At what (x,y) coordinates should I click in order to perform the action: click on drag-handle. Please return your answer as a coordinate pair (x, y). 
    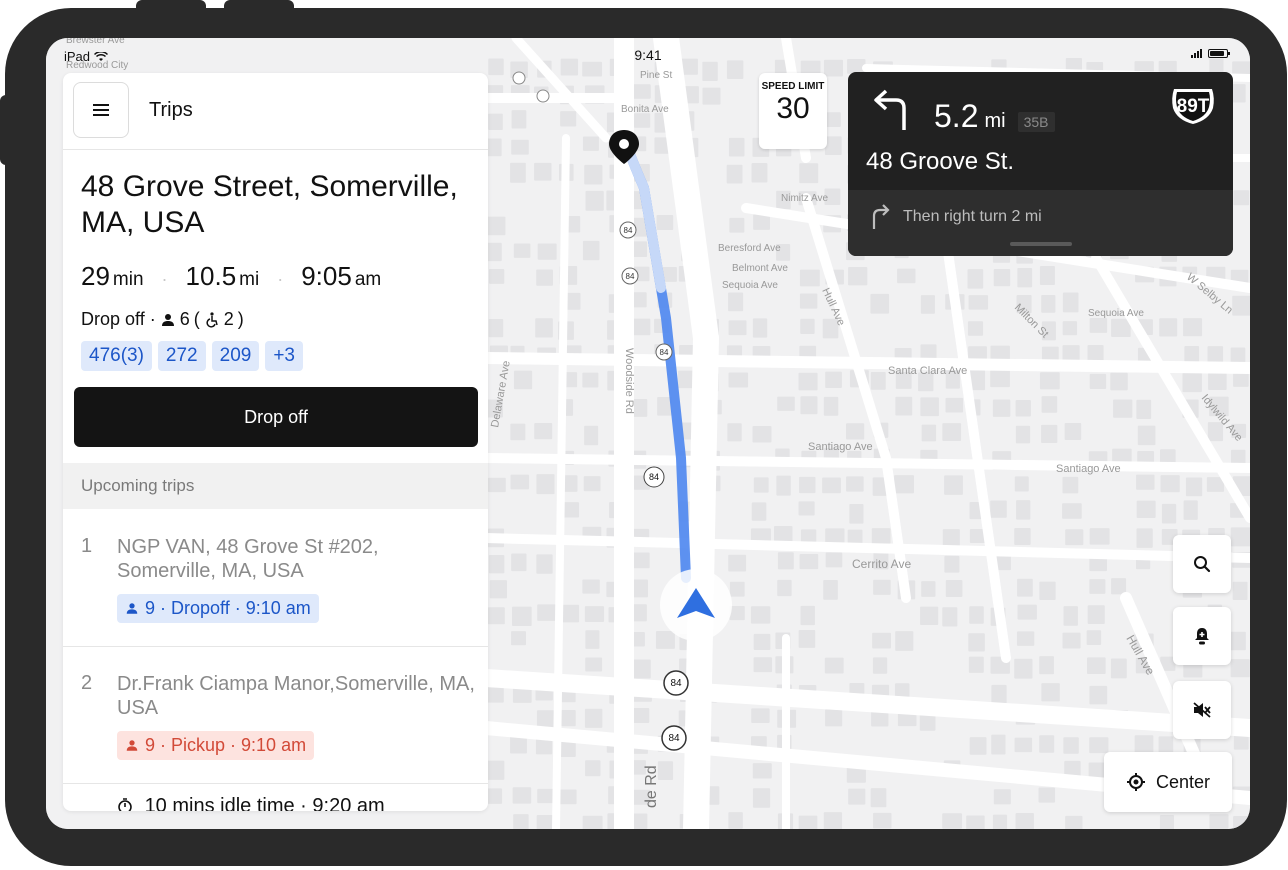
    Looking at the image, I should click on (1041, 244).